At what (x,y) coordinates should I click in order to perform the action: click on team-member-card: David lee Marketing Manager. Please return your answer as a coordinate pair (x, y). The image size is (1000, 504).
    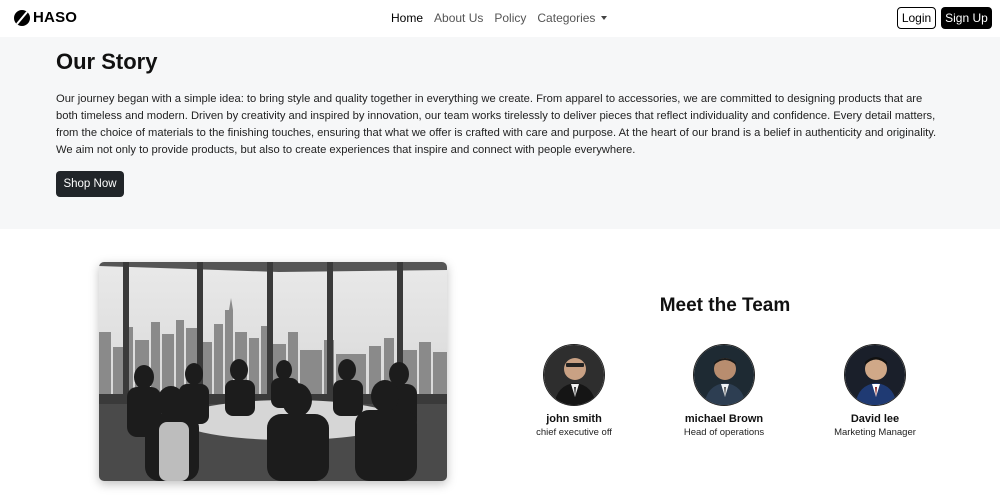
    Looking at the image, I should click on (875, 391).